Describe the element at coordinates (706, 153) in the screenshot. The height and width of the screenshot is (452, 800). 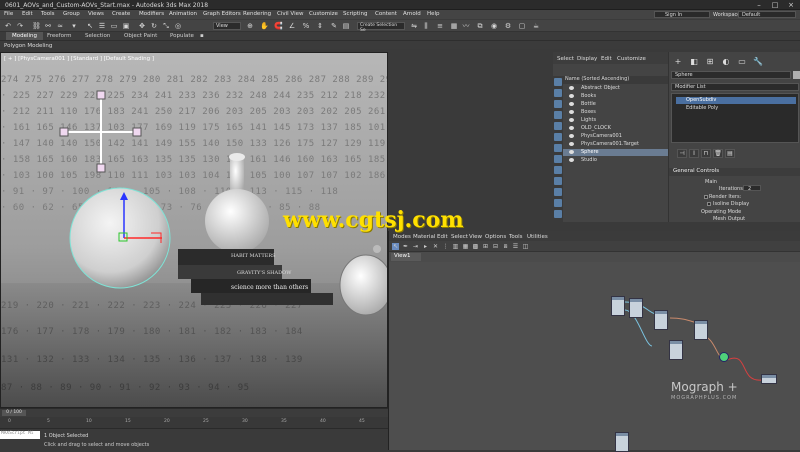
I see `make-unique-icon: ⊓` at that location.